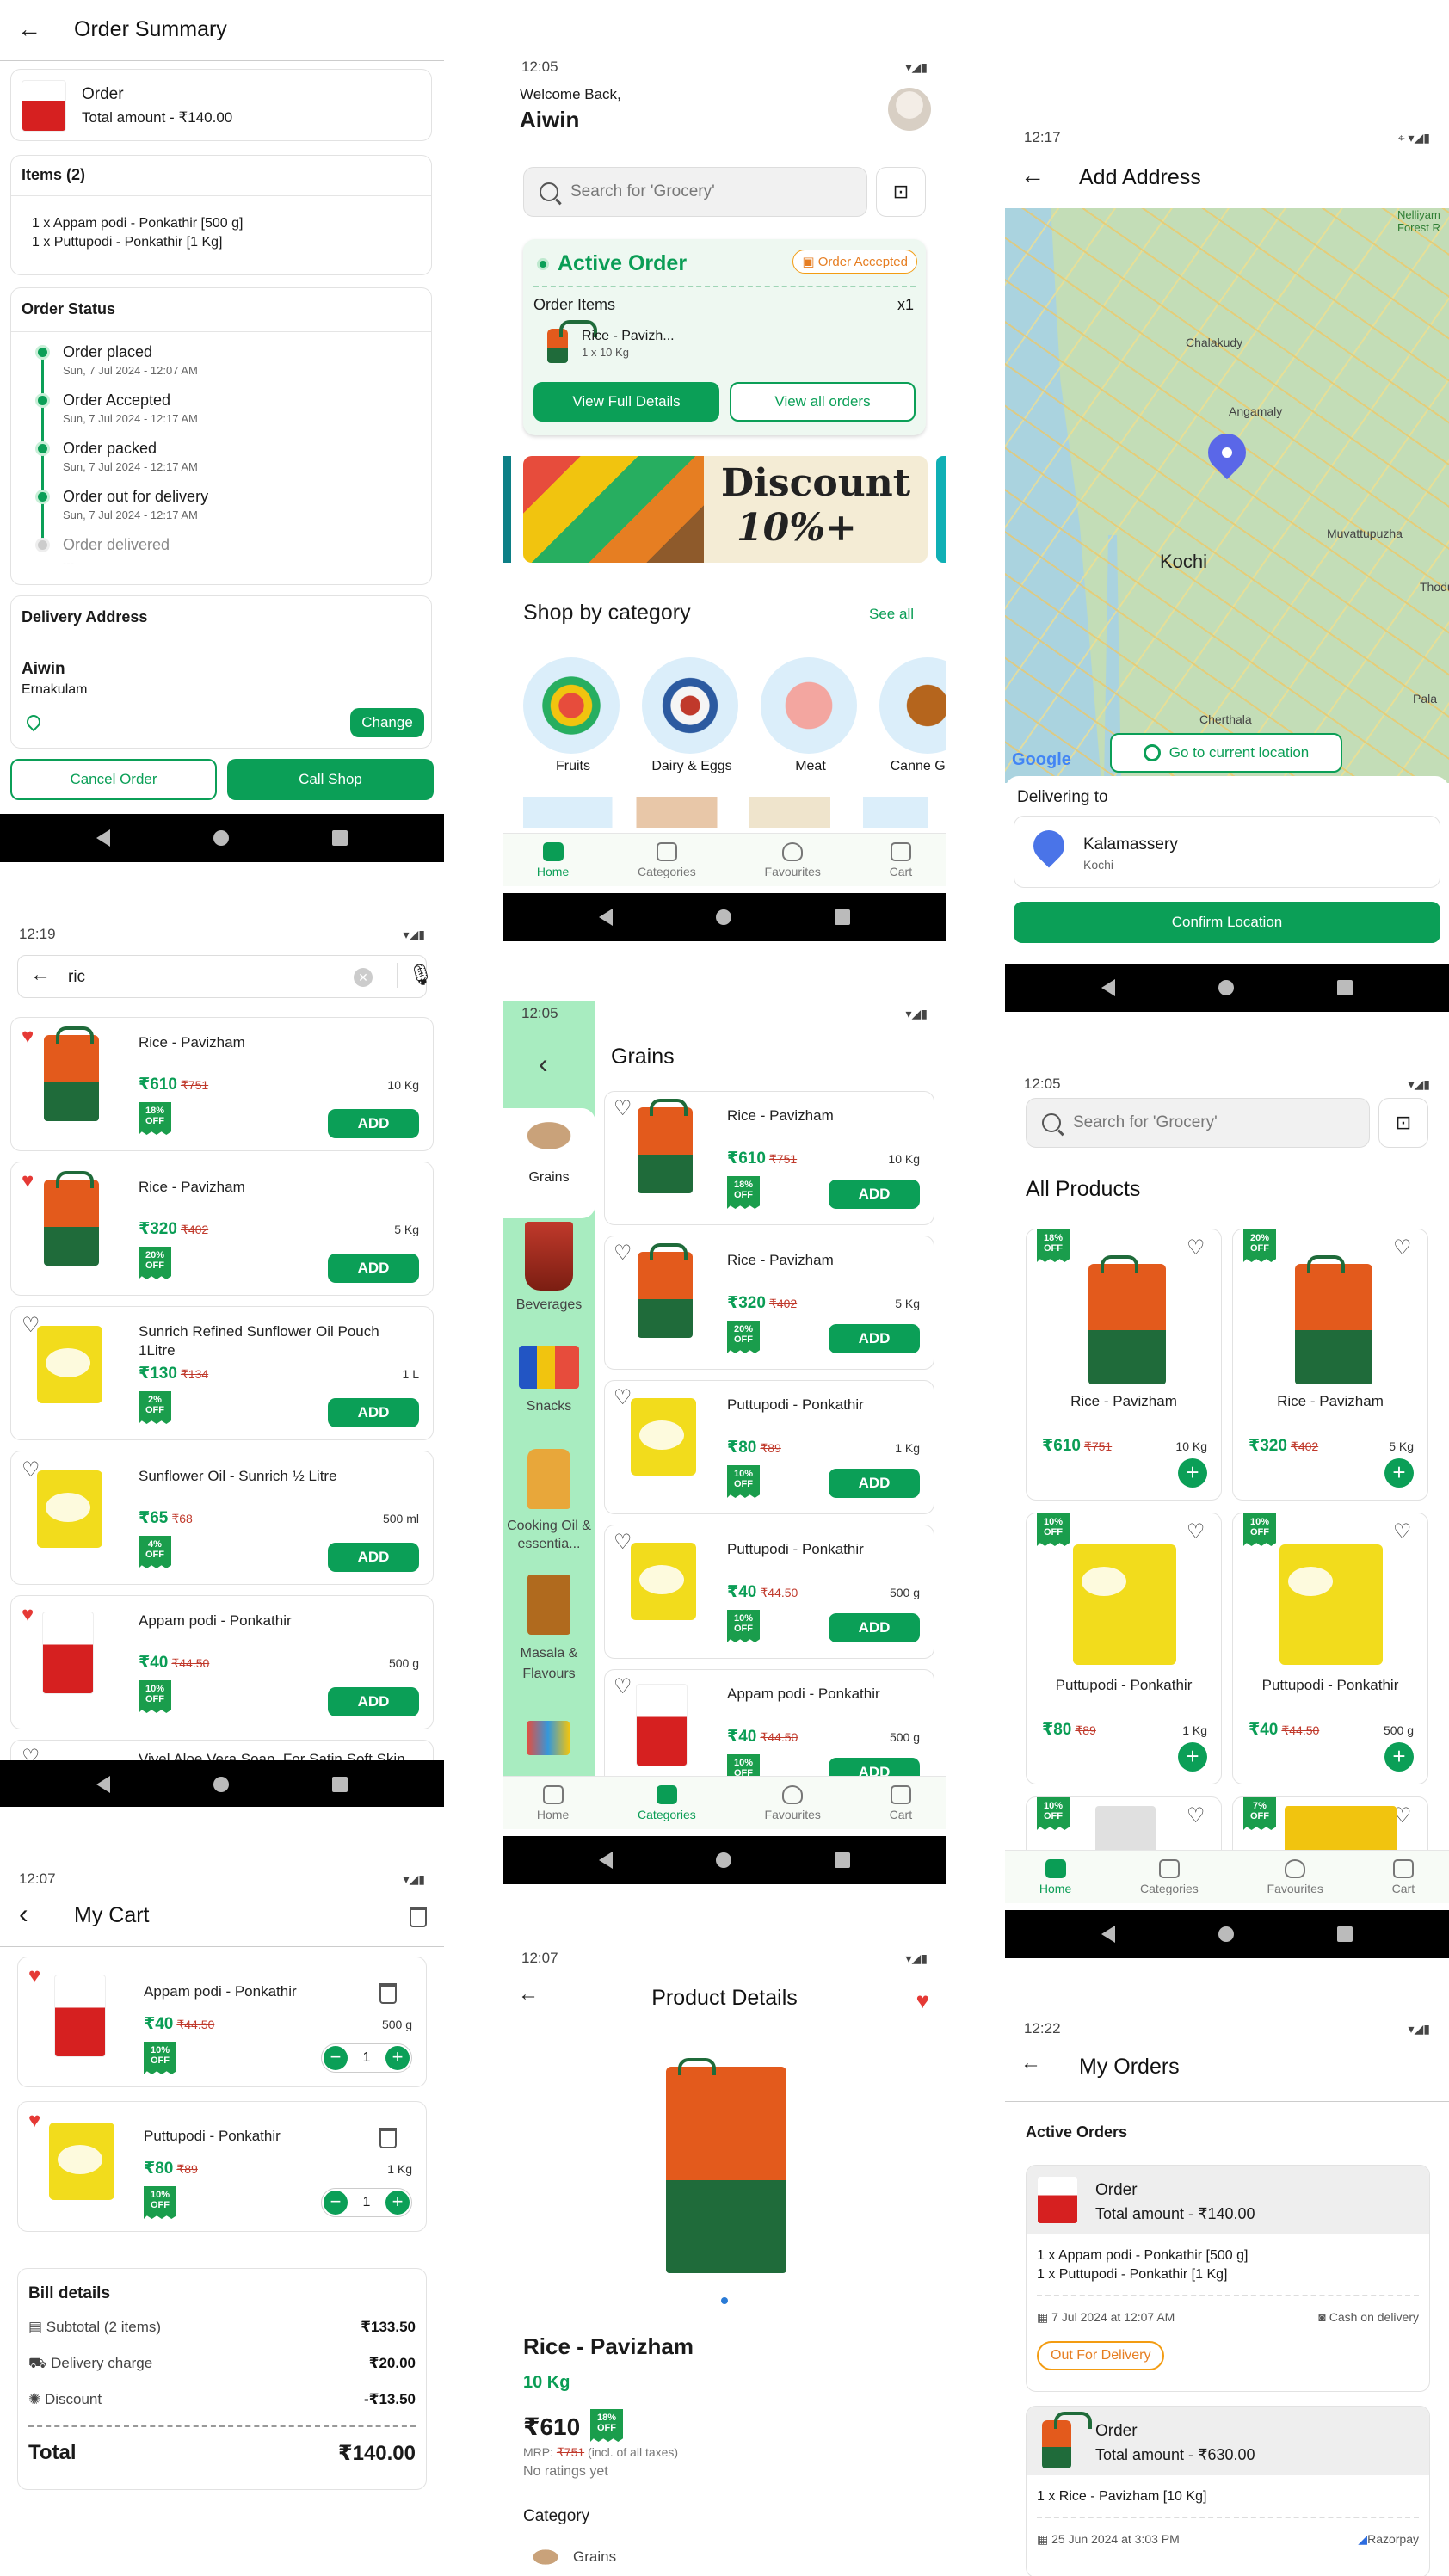  I want to click on tab-cart: Cart, so click(901, 1803).